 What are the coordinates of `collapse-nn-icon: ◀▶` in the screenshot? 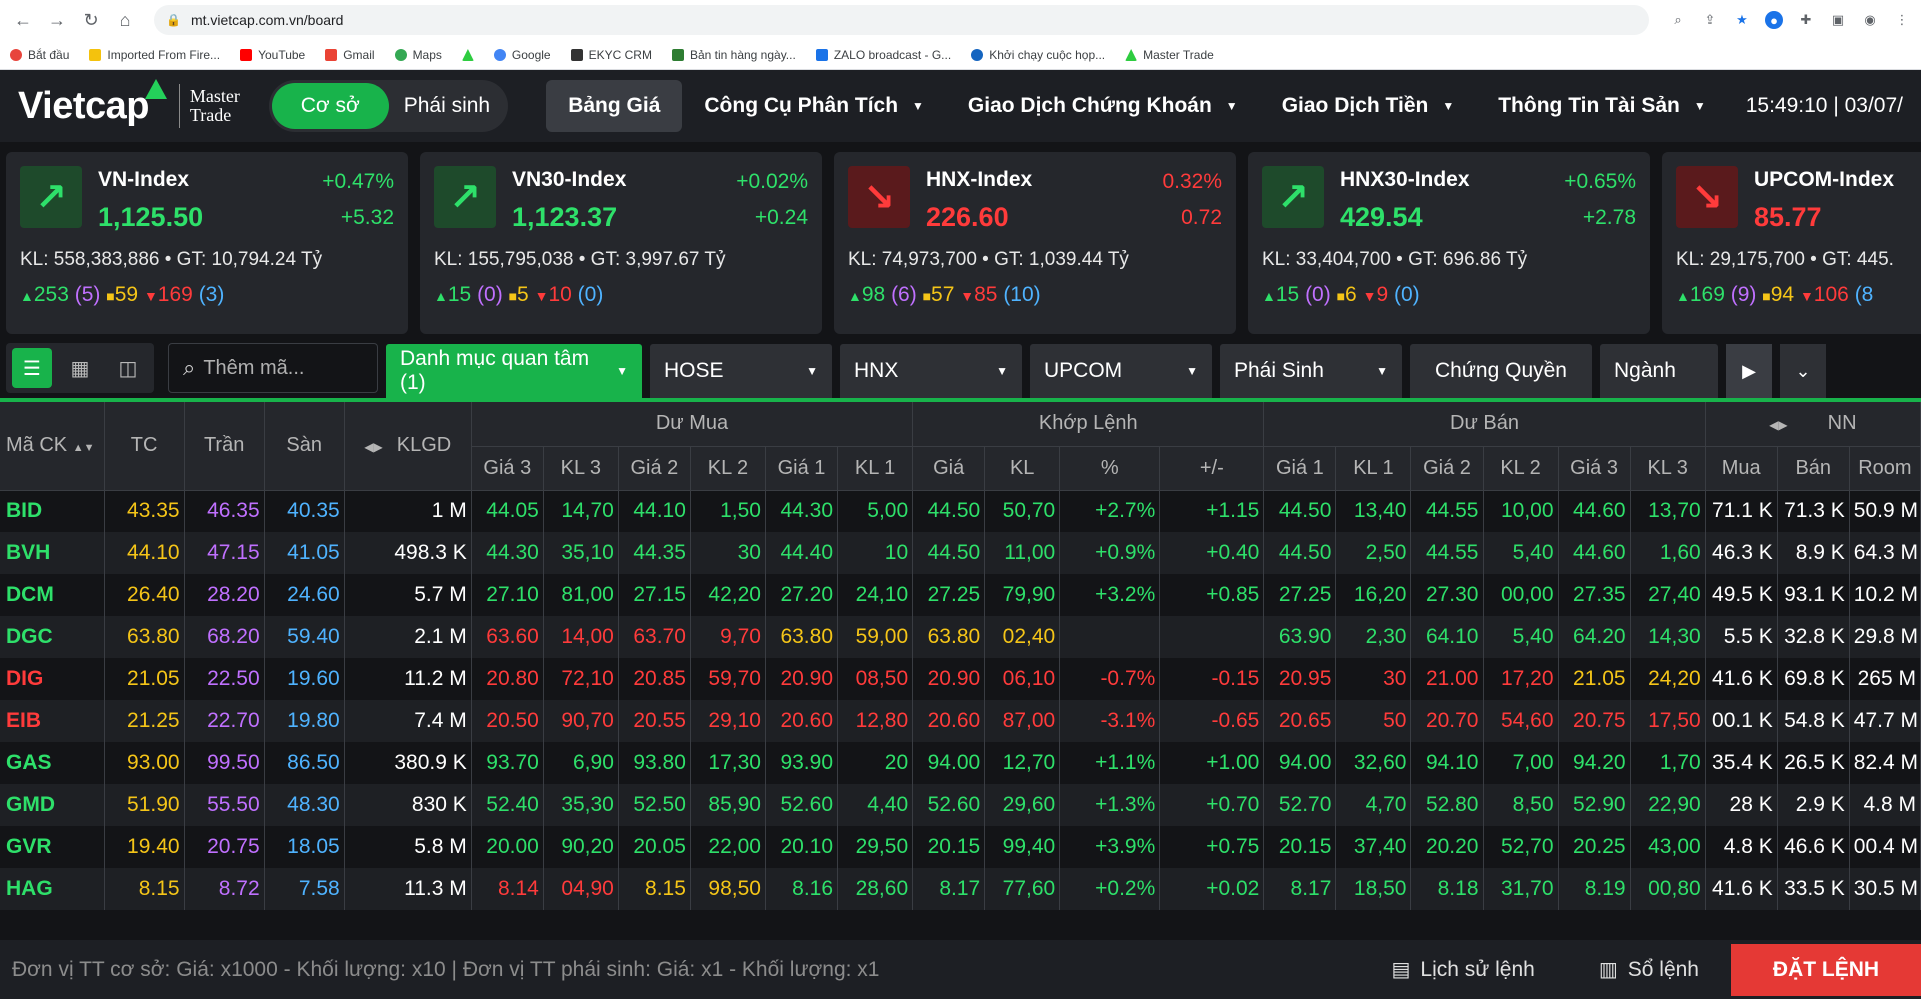 It's located at (1778, 425).